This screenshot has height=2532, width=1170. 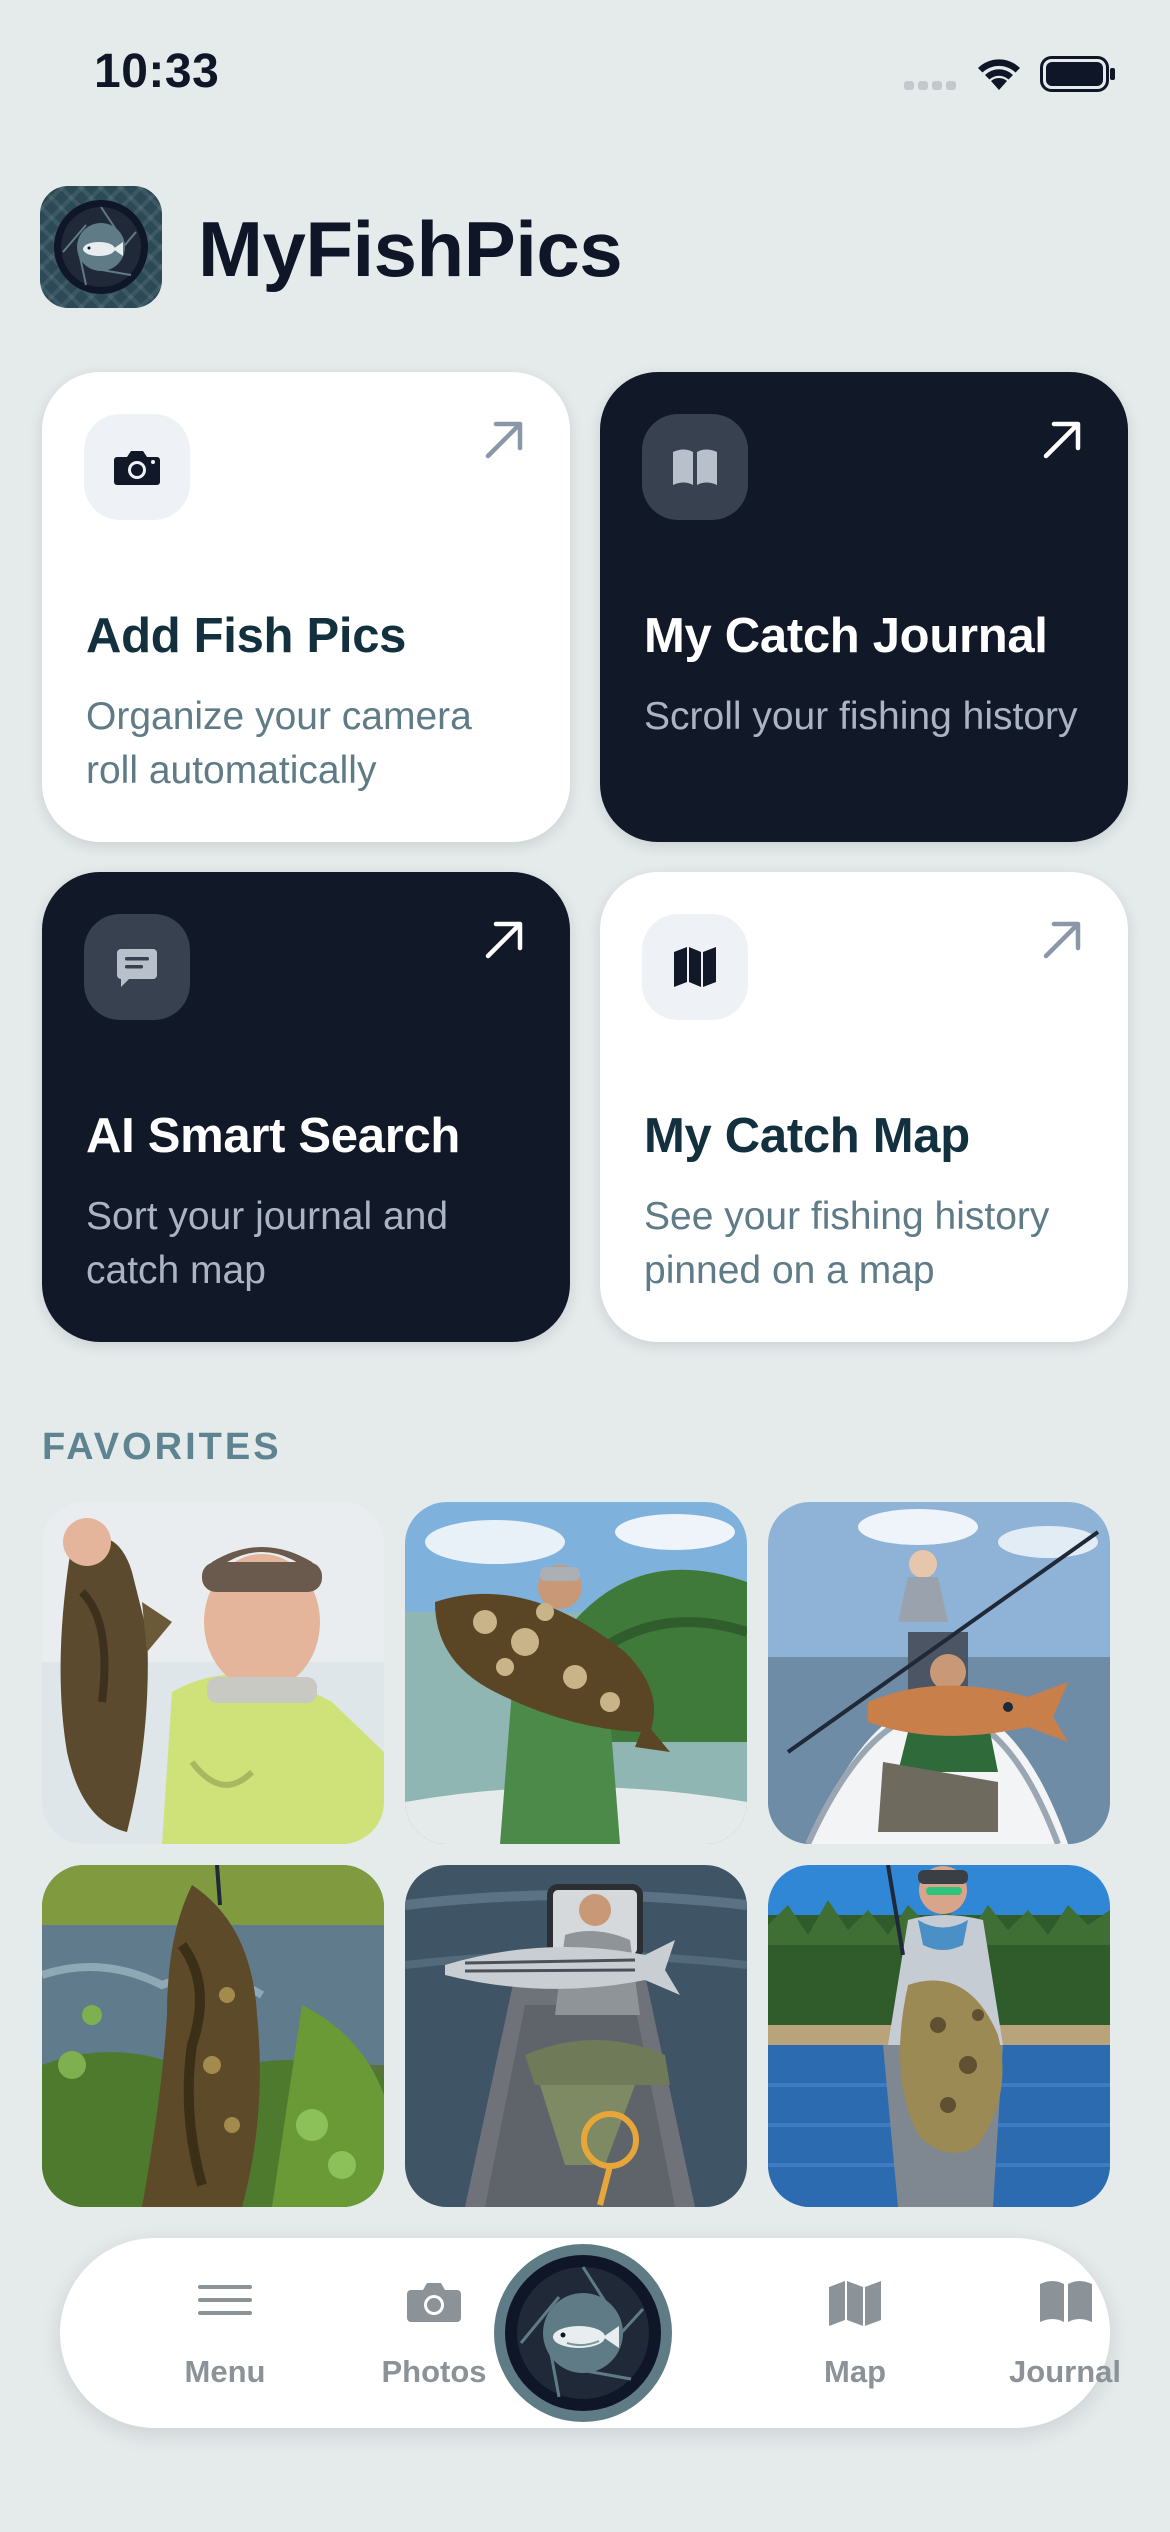 I want to click on favorite-photo-striper, so click(x=576, y=2036).